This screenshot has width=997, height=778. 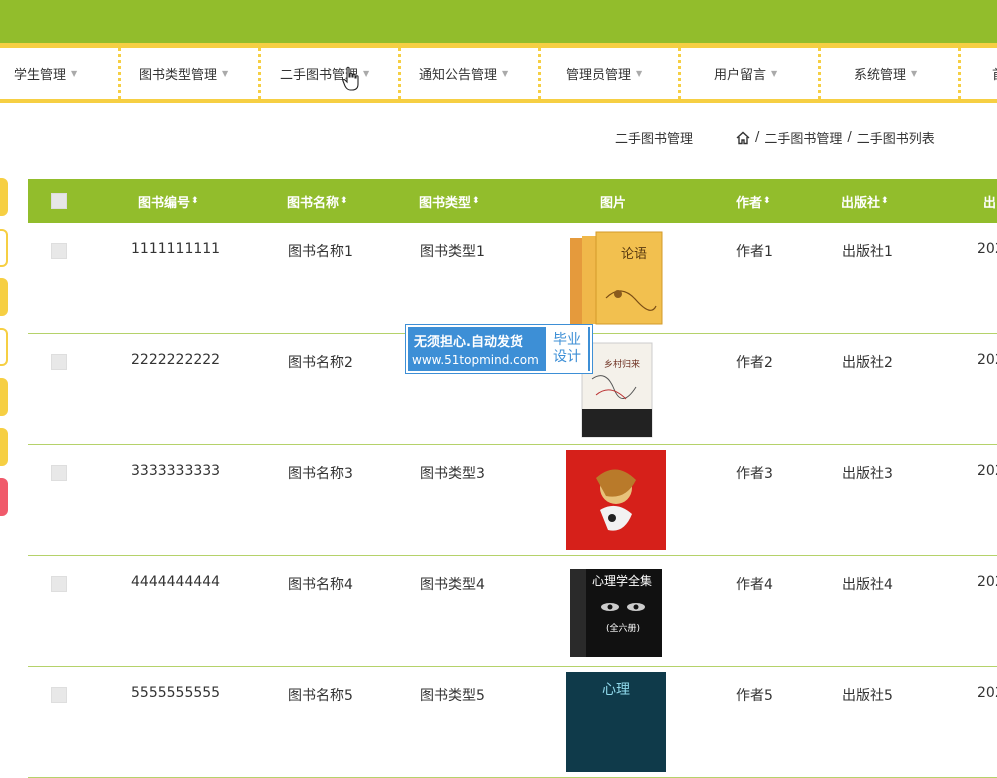 What do you see at coordinates (512, 722) in the screenshot?
I see `table-row: 5555555555 图书名称5 图书类型5 心理 作者5 出版社5 202` at bounding box center [512, 722].